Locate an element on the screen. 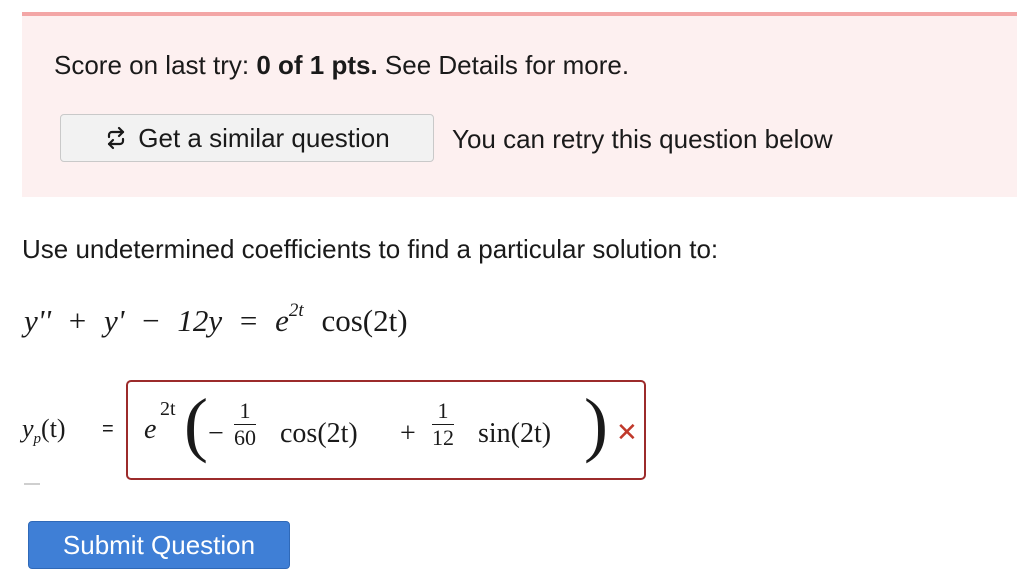  answer-label: yp(t) is located at coordinates (44, 431).